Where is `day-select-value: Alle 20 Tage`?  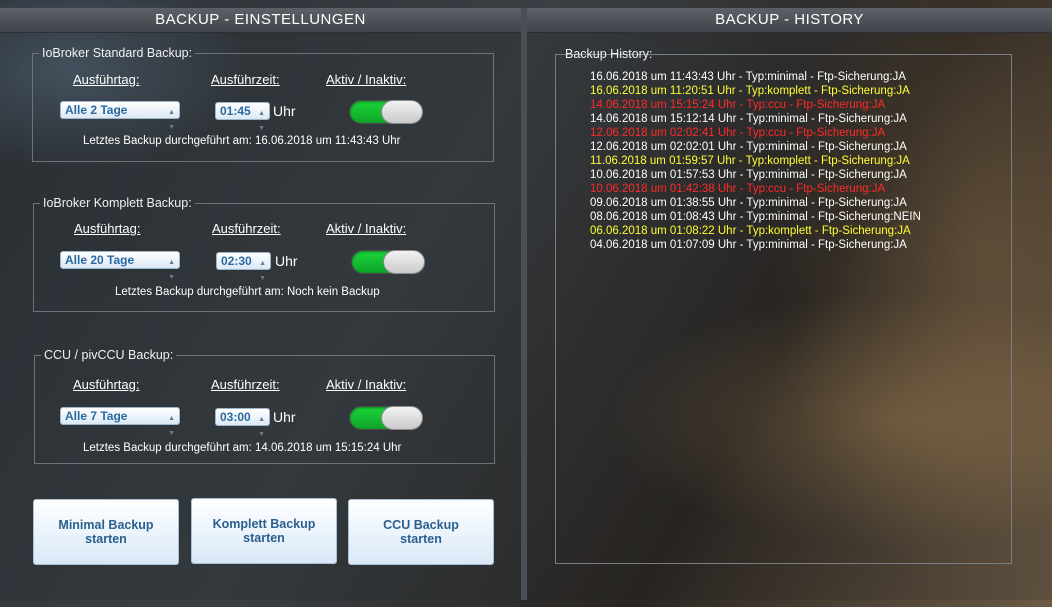 day-select-value: Alle 20 Tage is located at coordinates (100, 260).